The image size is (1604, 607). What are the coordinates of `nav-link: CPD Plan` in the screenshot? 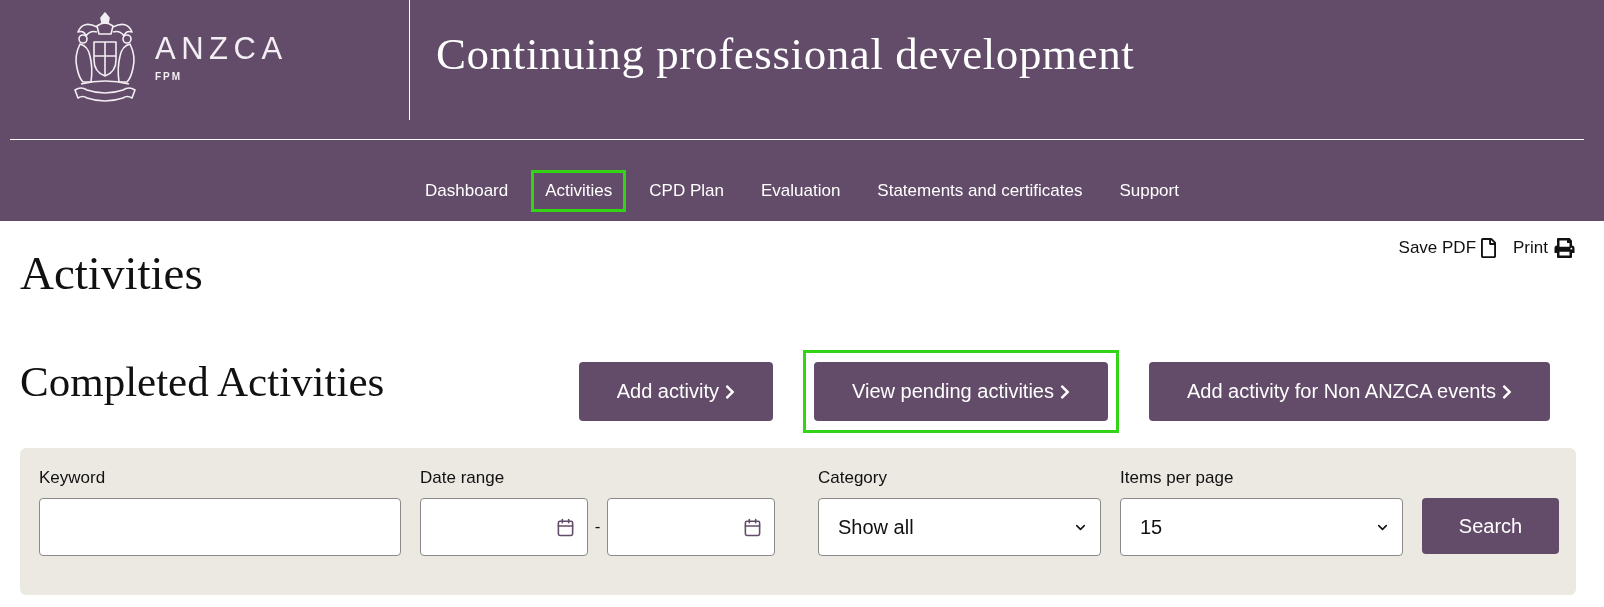 It's located at (686, 191).